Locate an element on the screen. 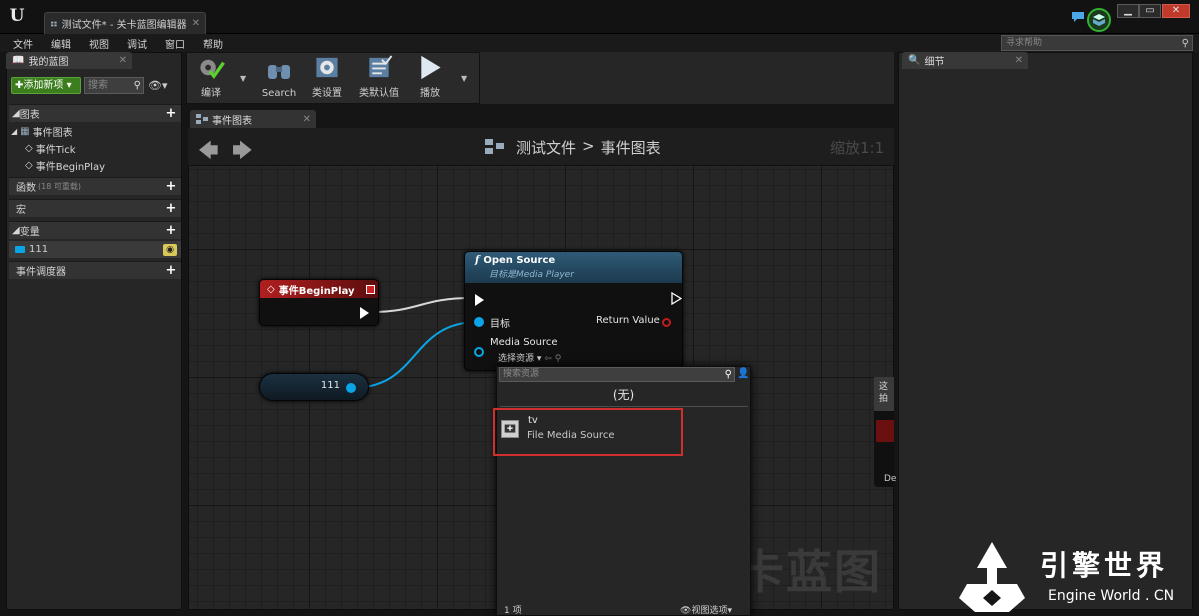  node-event-beginplay: ◇ 事件BeginPlay is located at coordinates (319, 302).